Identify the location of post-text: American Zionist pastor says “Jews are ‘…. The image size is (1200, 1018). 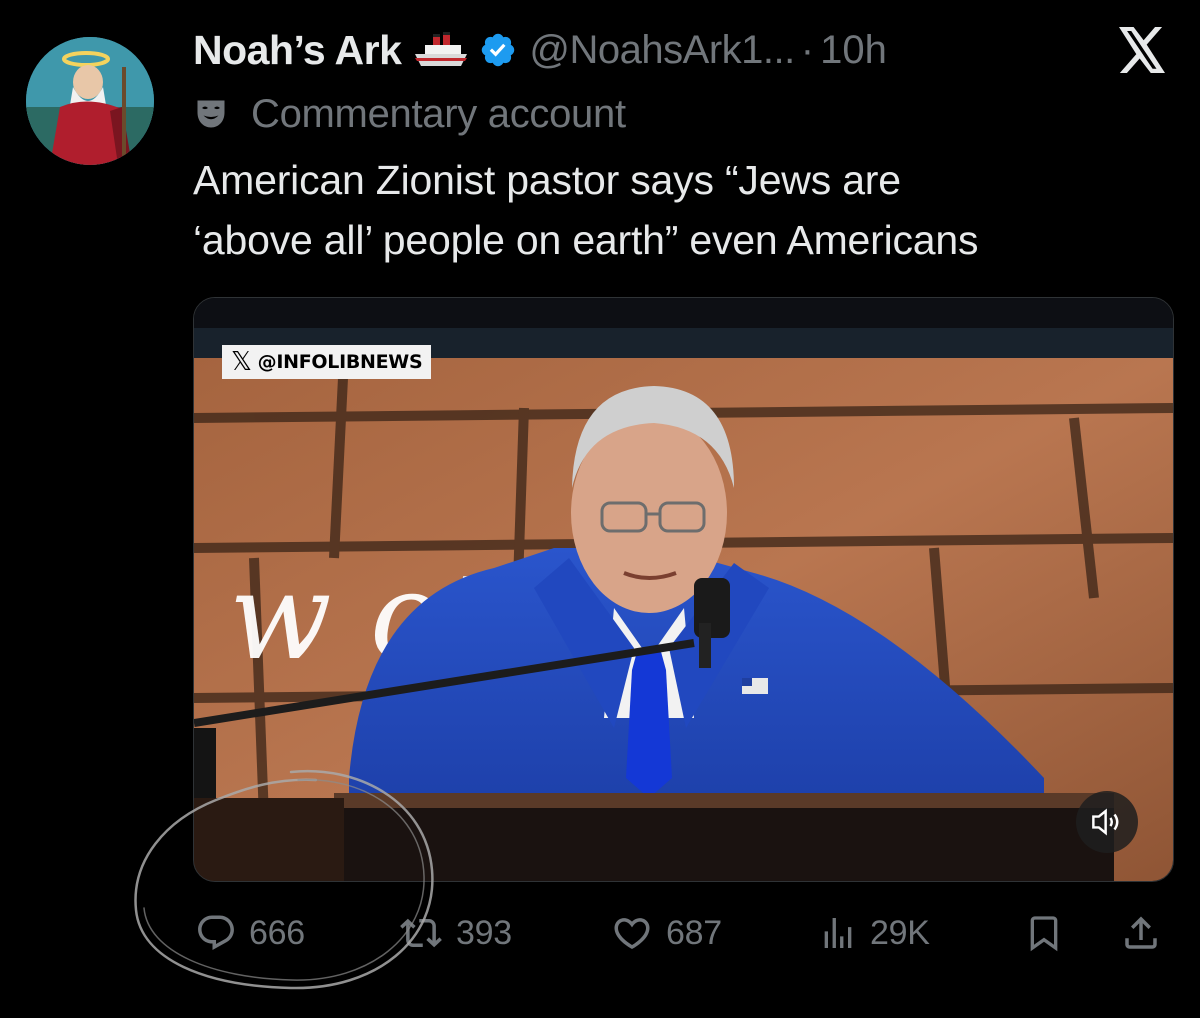
(683, 210).